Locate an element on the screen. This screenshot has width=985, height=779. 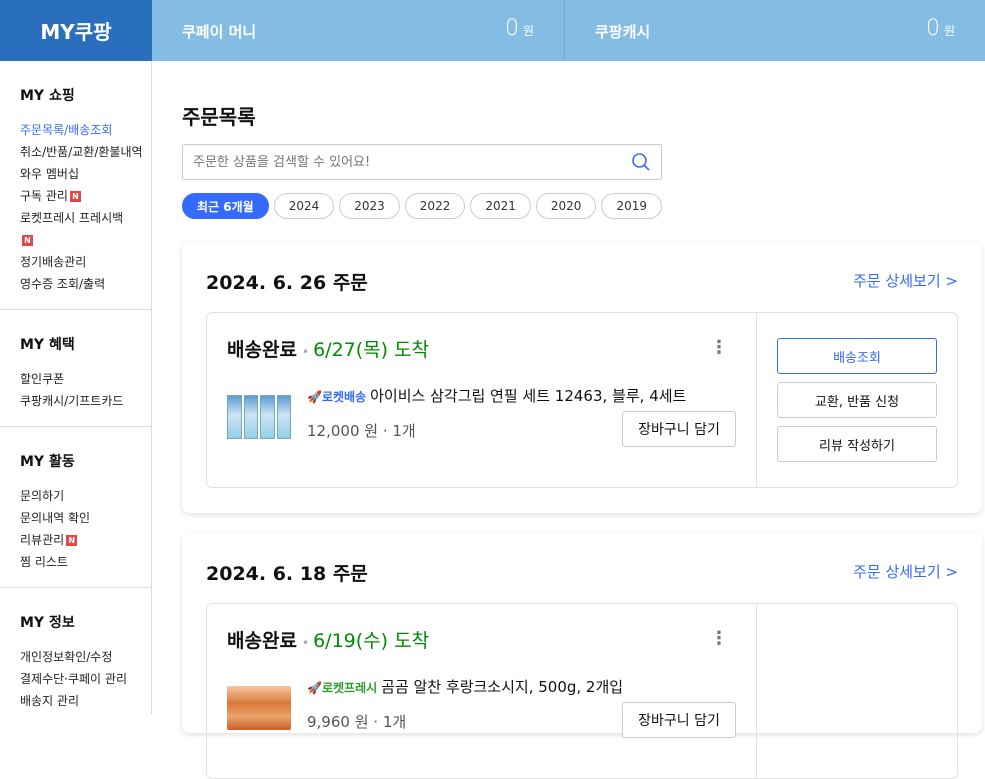
sidebar-section-activity: MY 활동 문의하기 문의내역 확인 리뷰관리 N 찜 리스트 is located at coordinates (75, 507).